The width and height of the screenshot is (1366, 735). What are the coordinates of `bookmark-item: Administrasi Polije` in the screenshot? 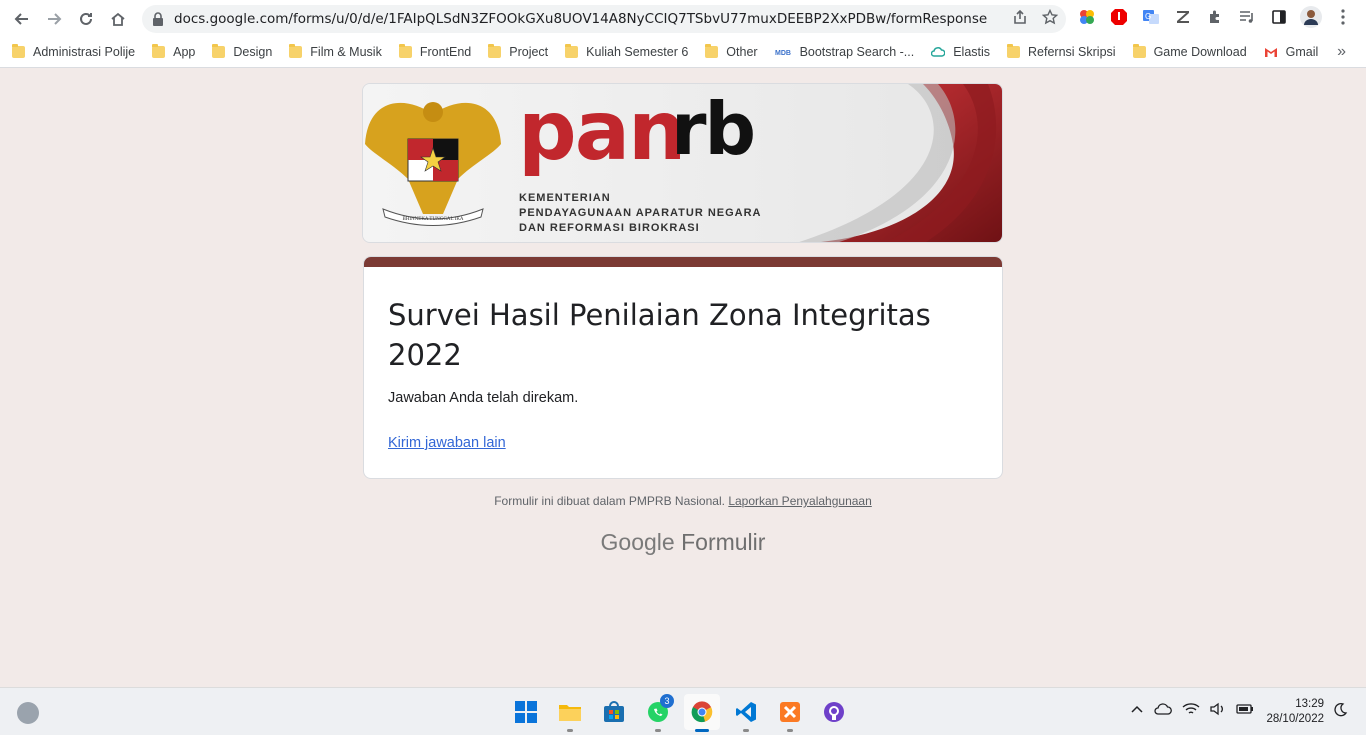 It's located at (73, 51).